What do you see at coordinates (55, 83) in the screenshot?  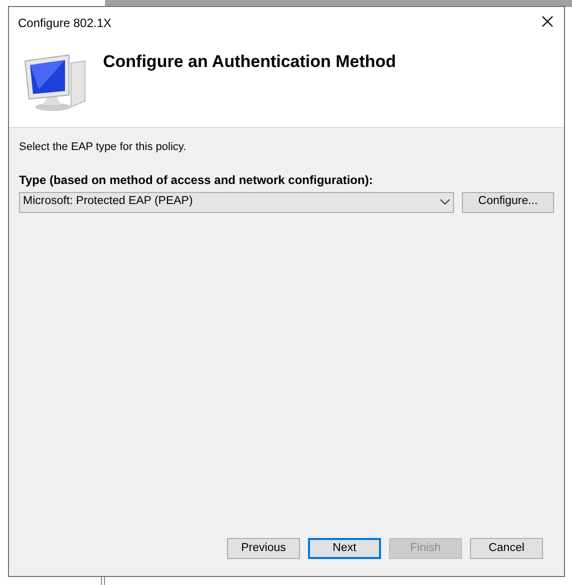 I see `computer-monitor-icon` at bounding box center [55, 83].